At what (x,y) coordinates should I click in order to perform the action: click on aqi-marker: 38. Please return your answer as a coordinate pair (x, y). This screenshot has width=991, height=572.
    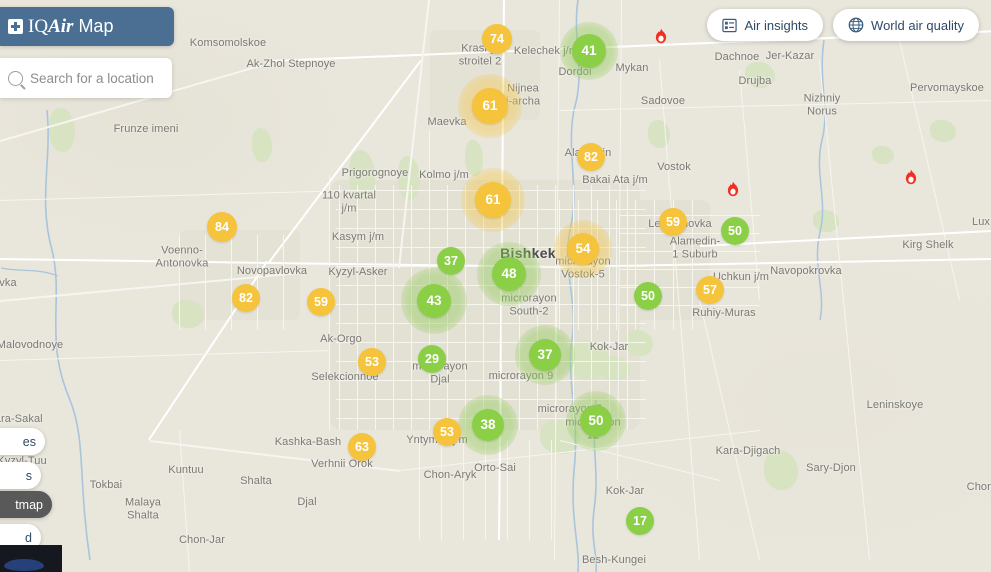
    Looking at the image, I should click on (488, 425).